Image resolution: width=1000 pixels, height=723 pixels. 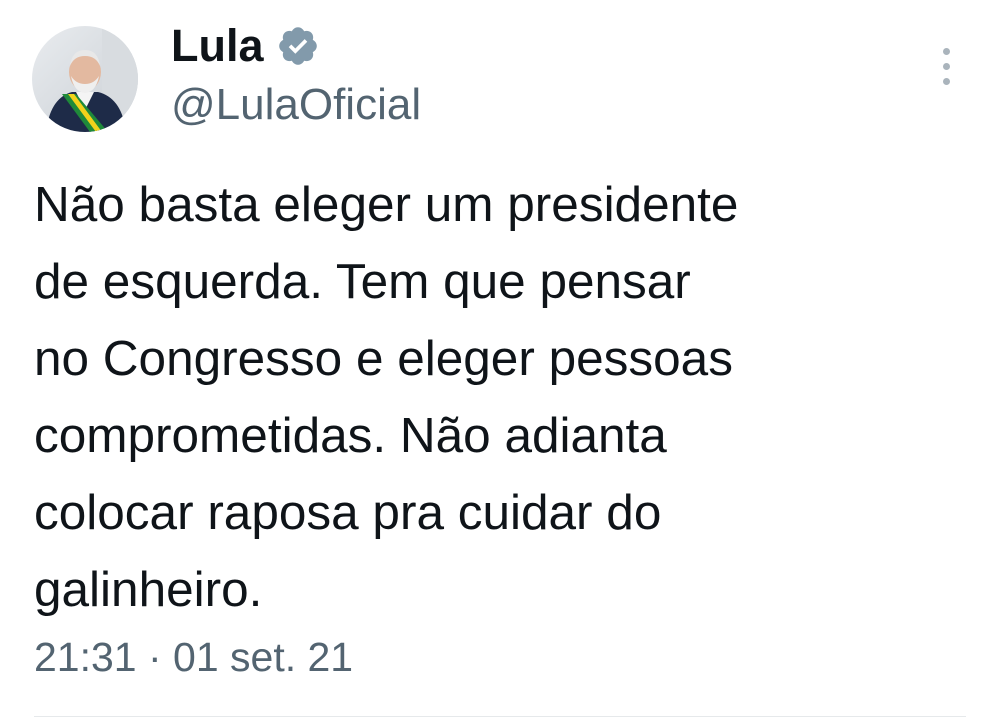 What do you see at coordinates (85, 79) in the screenshot?
I see `avatar` at bounding box center [85, 79].